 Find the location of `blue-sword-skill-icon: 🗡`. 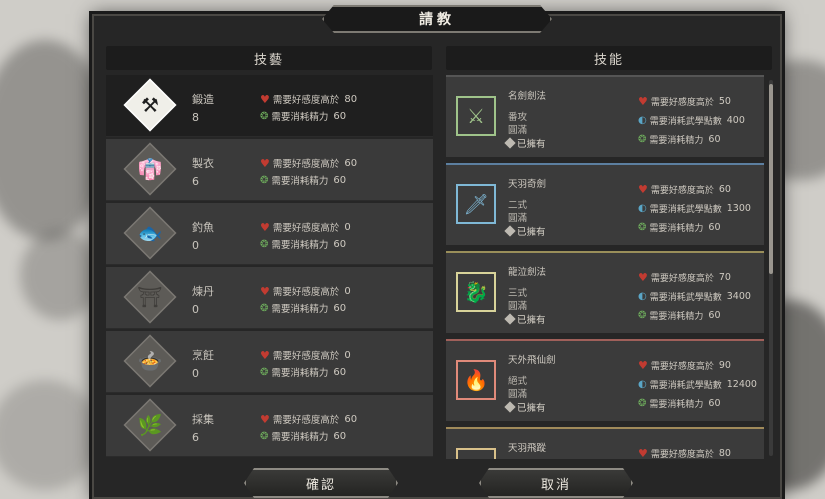

blue-sword-skill-icon: 🗡 is located at coordinates (476, 204).